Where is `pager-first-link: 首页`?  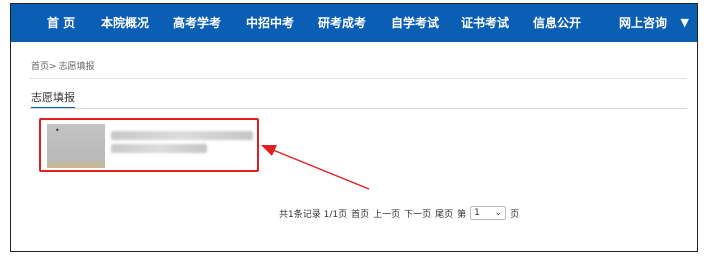 pager-first-link: 首页 is located at coordinates (360, 213).